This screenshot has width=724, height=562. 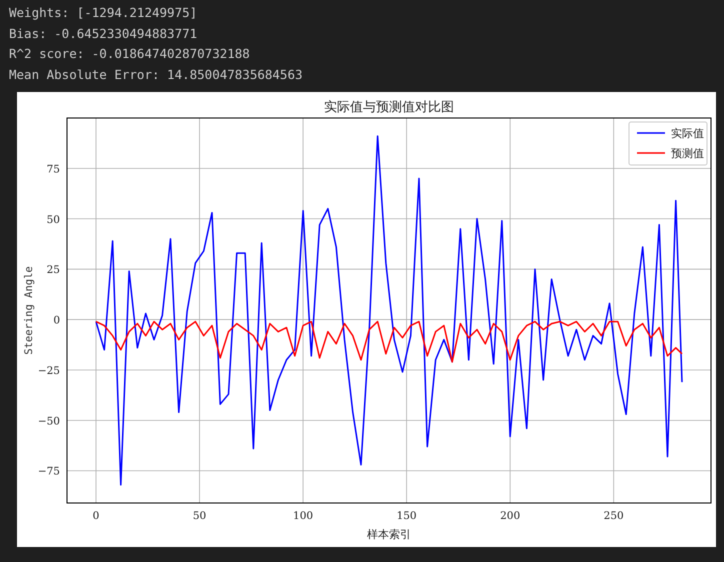 I want to click on chart-title: 实际值与预测值对比图, so click(x=389, y=107).